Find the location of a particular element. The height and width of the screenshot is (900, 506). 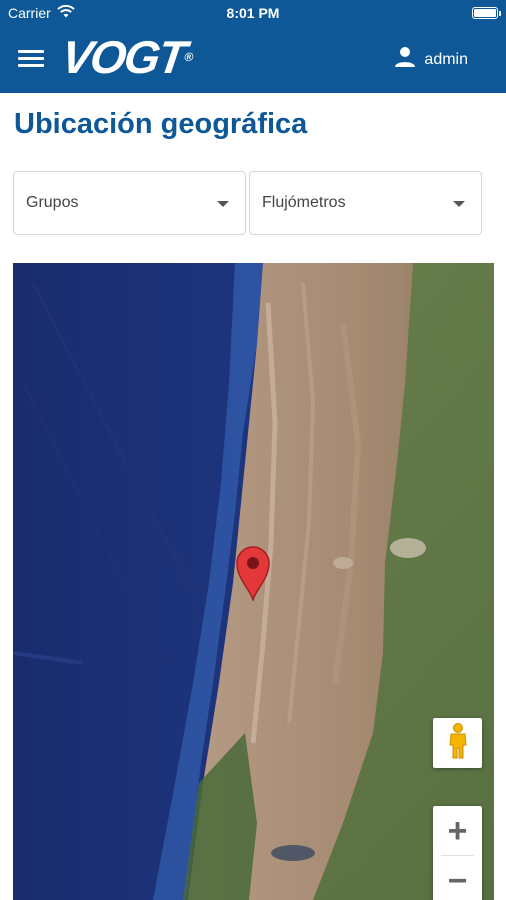

hamburger-menu-icon is located at coordinates (31, 60).